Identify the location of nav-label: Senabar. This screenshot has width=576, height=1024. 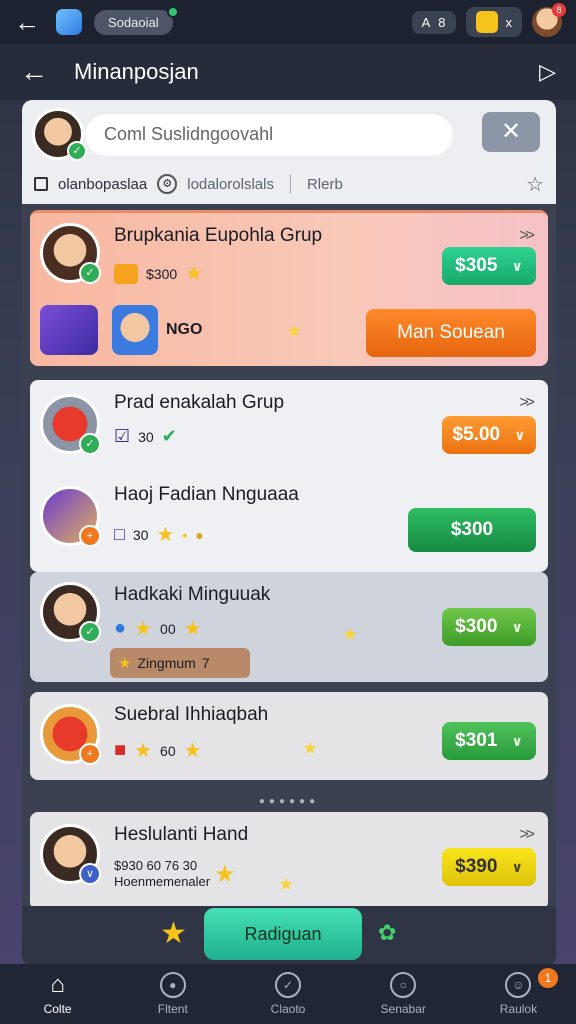
(403, 1009).